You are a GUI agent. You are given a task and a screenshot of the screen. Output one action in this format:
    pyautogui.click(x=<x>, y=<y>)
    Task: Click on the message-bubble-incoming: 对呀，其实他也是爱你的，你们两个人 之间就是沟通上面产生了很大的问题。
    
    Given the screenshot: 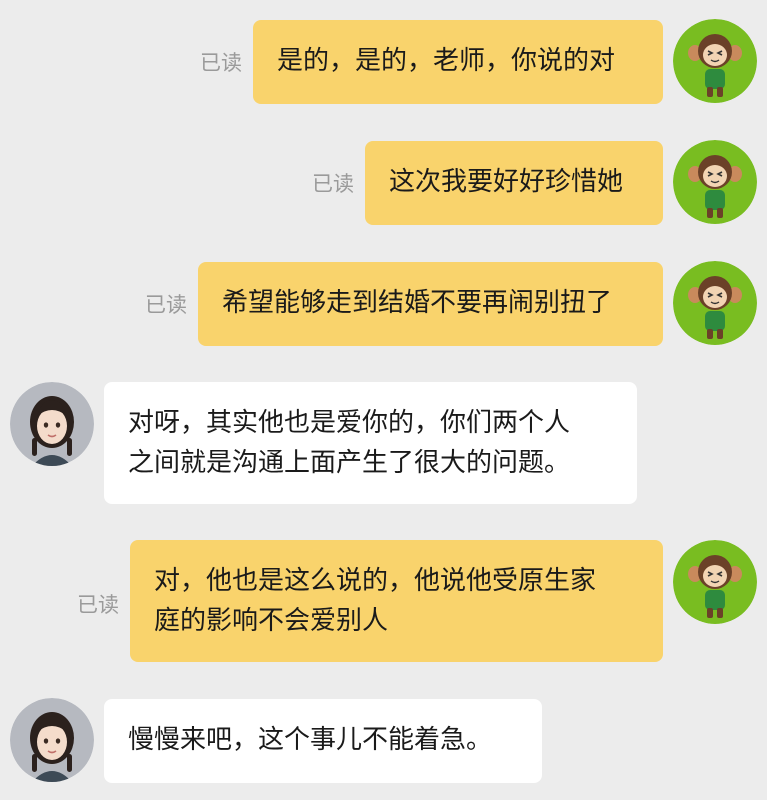 What is the action you would take?
    pyautogui.click(x=370, y=443)
    